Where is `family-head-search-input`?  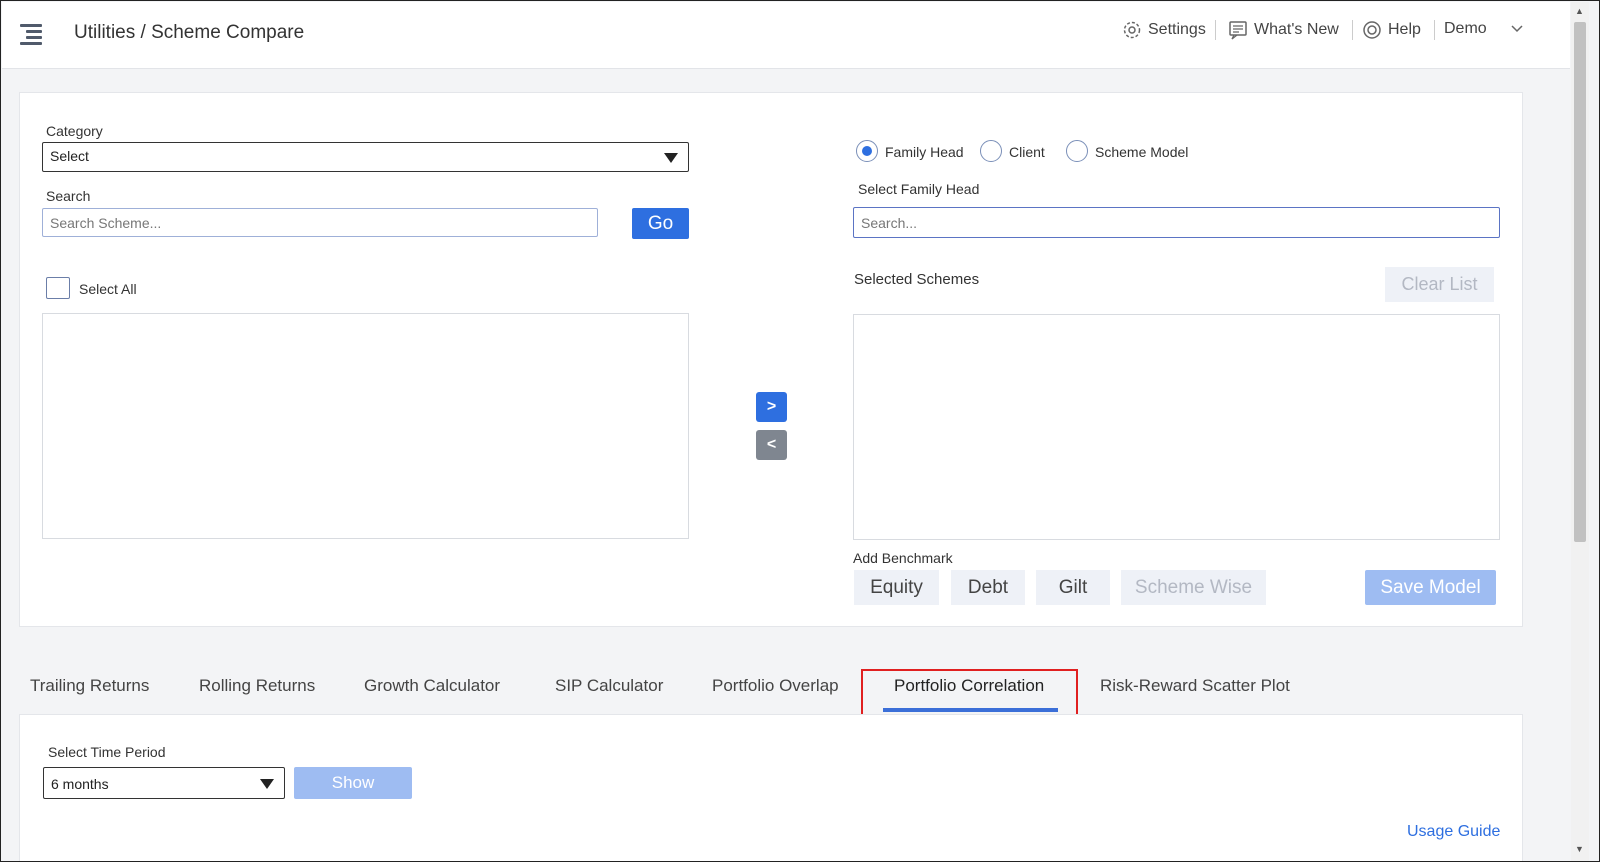 family-head-search-input is located at coordinates (1176, 222).